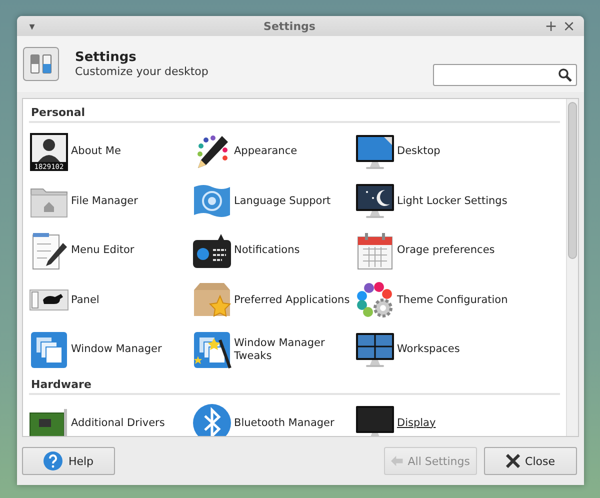 The width and height of the screenshot is (600, 498). What do you see at coordinates (130, 201) in the screenshot?
I see `settings-item: File Manager` at bounding box center [130, 201].